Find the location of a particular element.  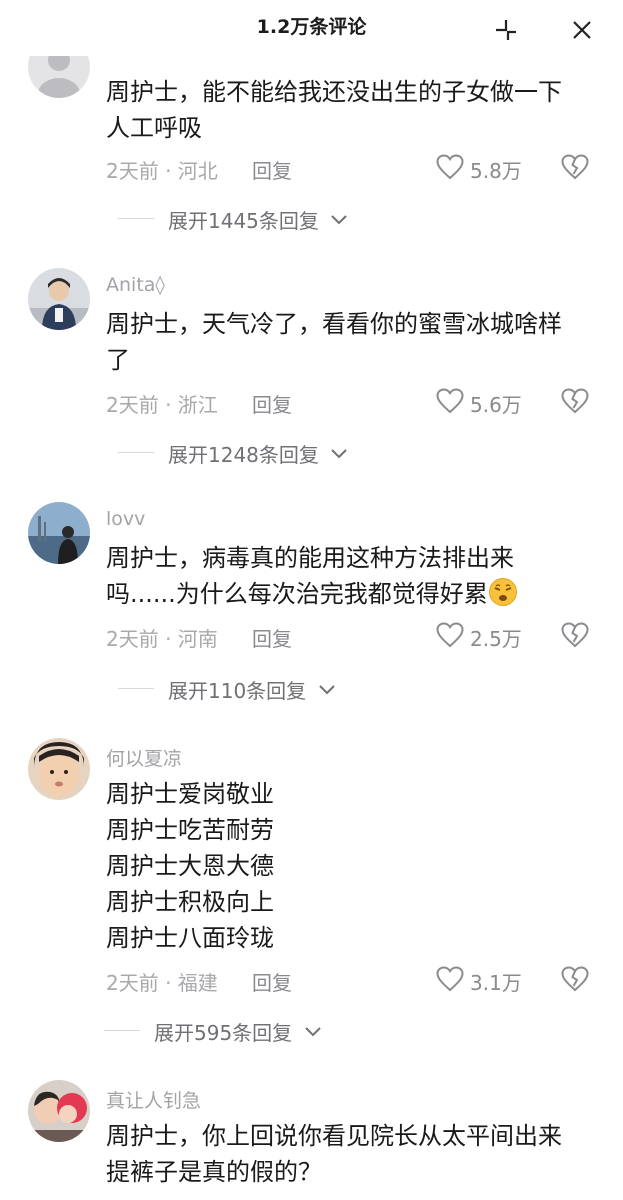

comment-text-line: 了 is located at coordinates (118, 360).